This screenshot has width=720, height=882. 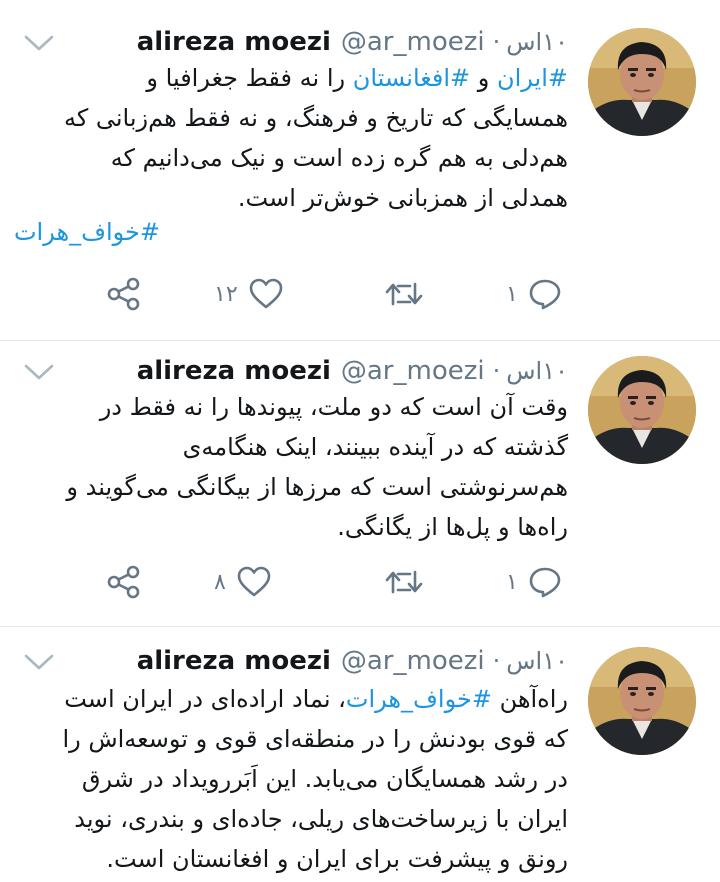 I want to click on tweet-text-line: #ایران و #افغانستان را نه فقط جغرافیا و, so click(x=290, y=78).